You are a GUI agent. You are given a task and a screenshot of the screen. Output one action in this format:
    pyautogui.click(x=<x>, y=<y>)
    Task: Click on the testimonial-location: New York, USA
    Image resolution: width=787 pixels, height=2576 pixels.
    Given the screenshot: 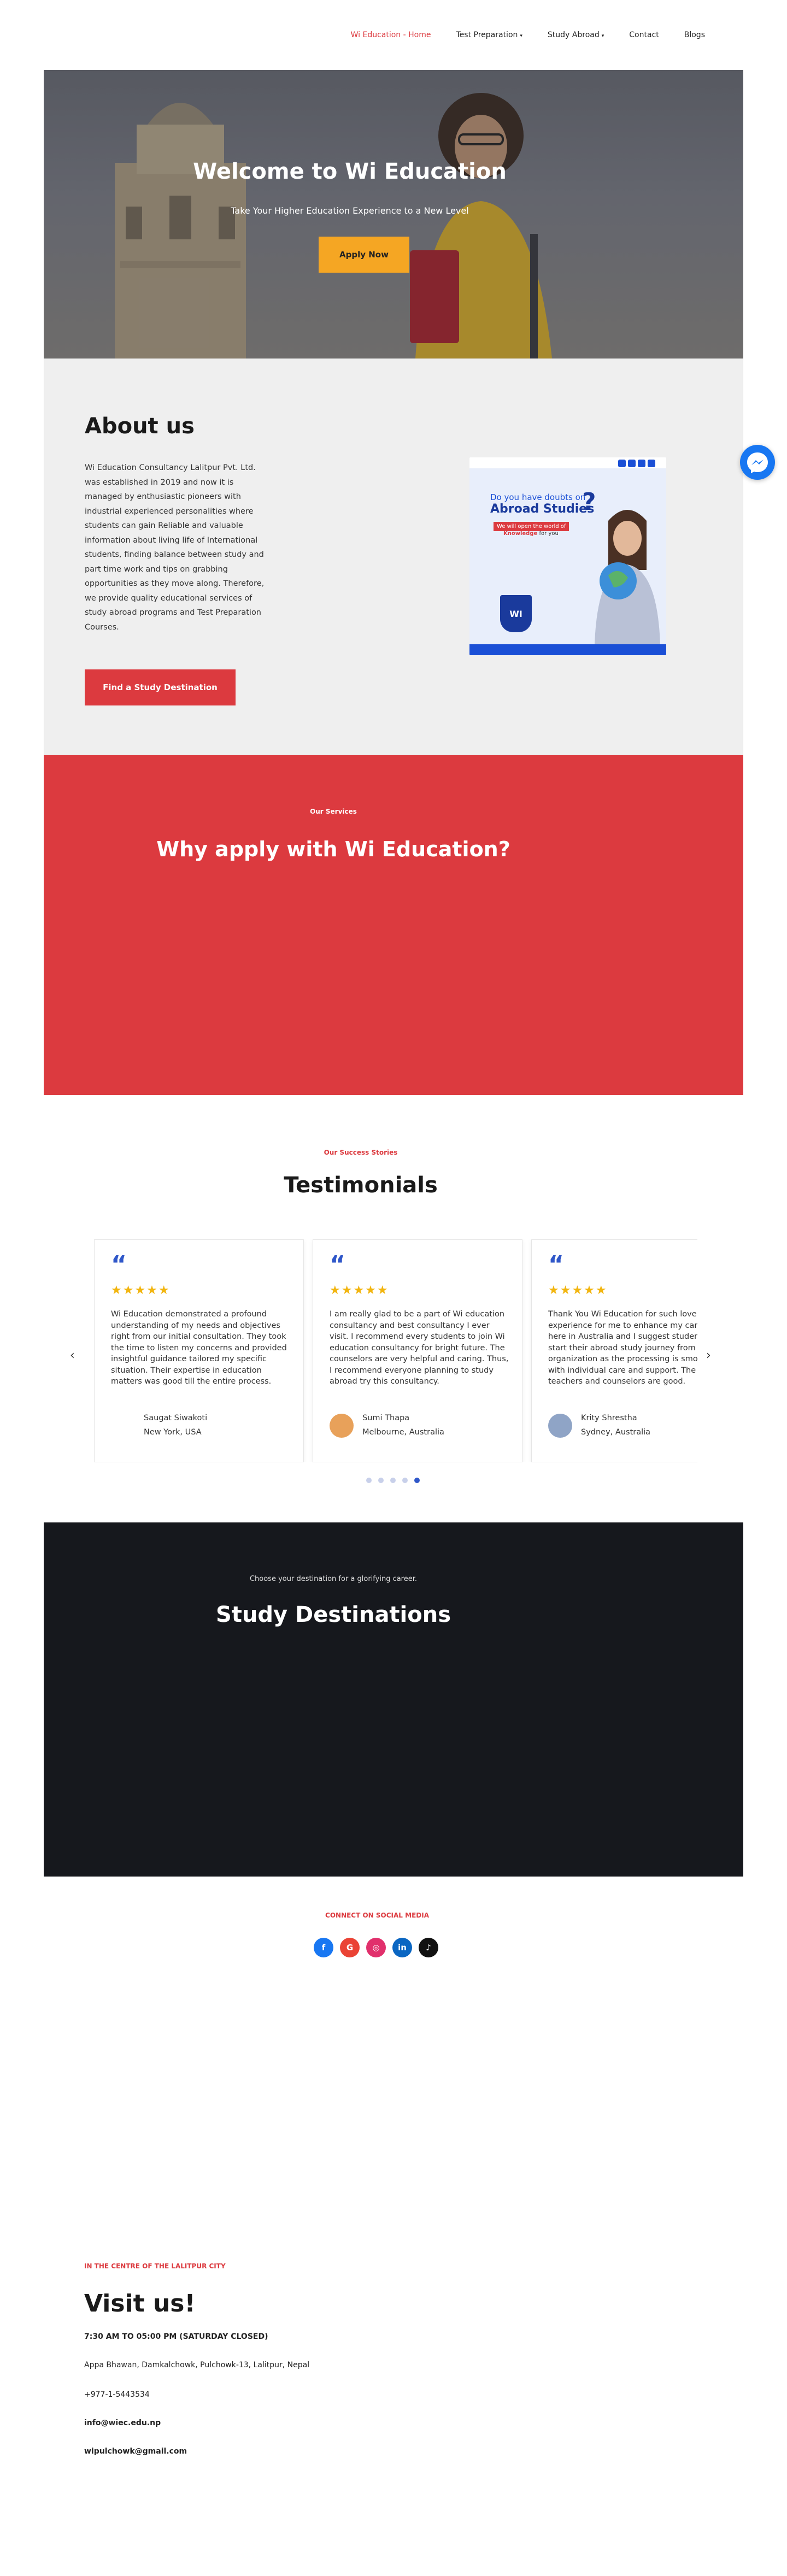 What is the action you would take?
    pyautogui.click(x=173, y=1432)
    